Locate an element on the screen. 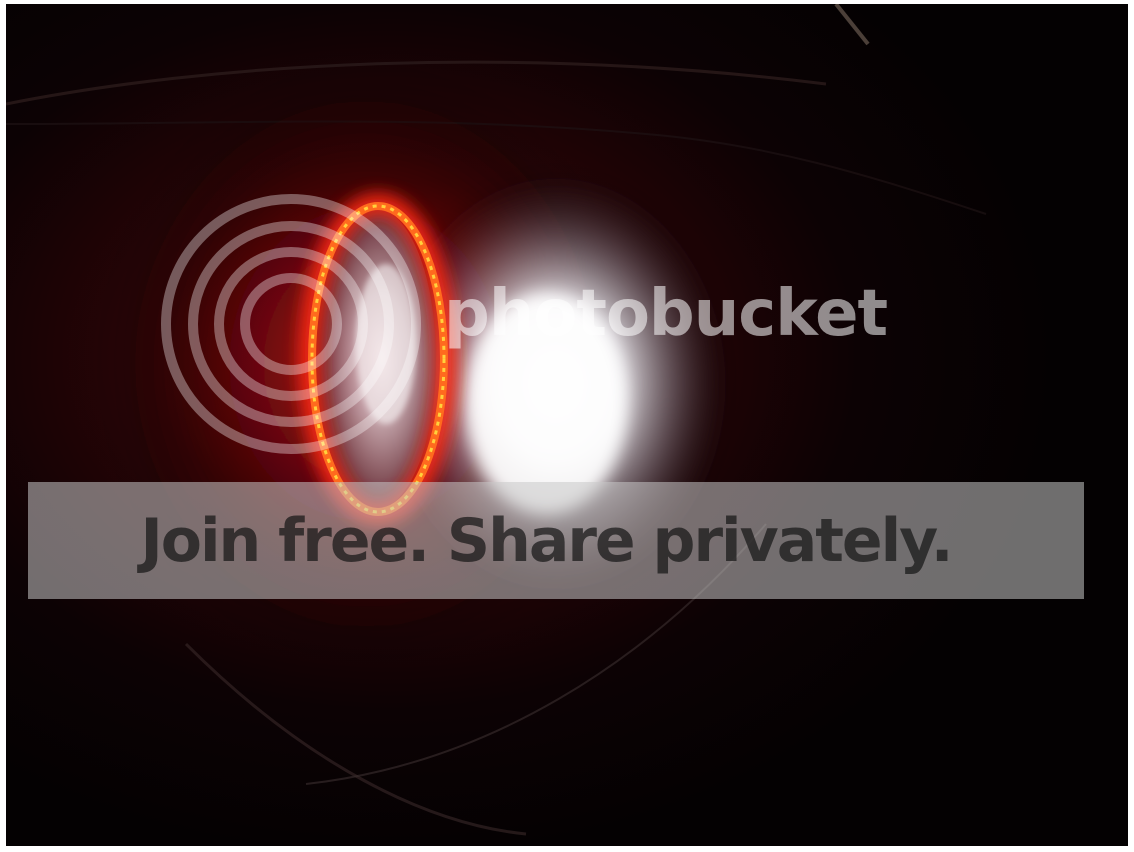 The width and height of the screenshot is (1134, 852). watermark-banner-text: Join free. Share privately. is located at coordinates (546, 540).